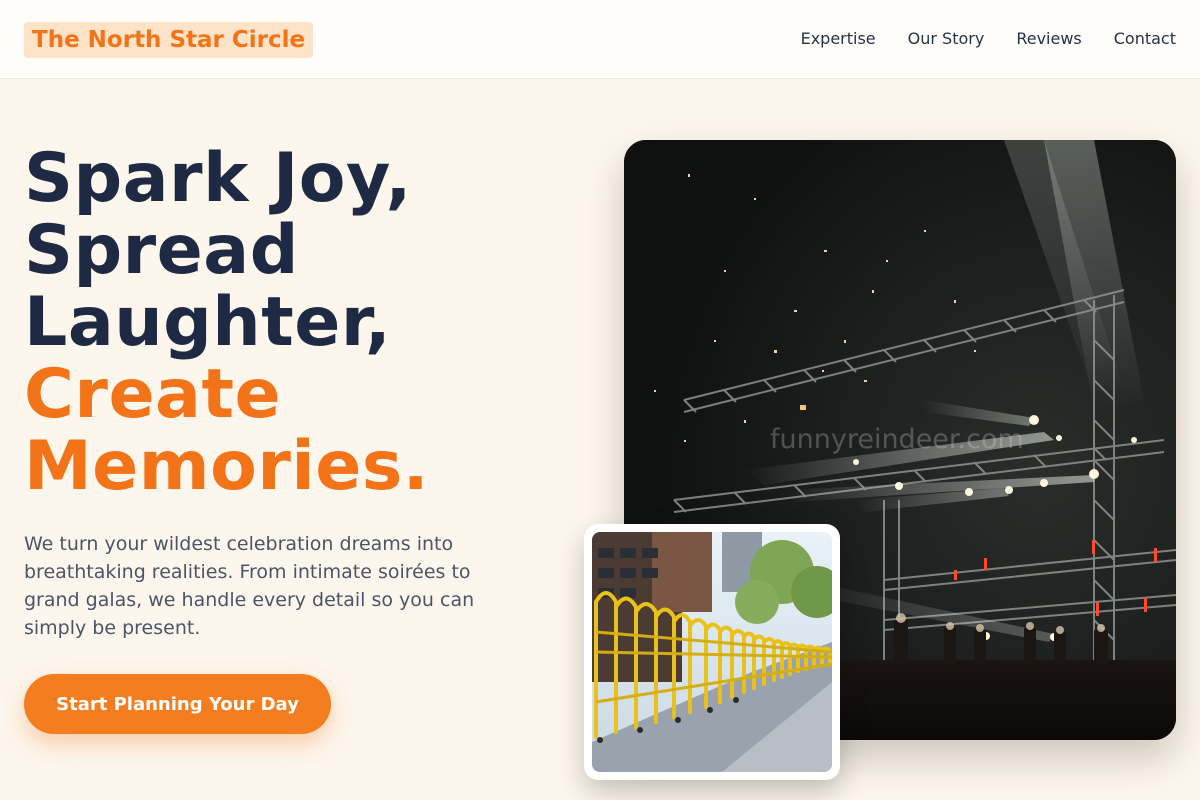 The image size is (1200, 800). I want to click on nav-link-reviews: Reviews, so click(1048, 39).